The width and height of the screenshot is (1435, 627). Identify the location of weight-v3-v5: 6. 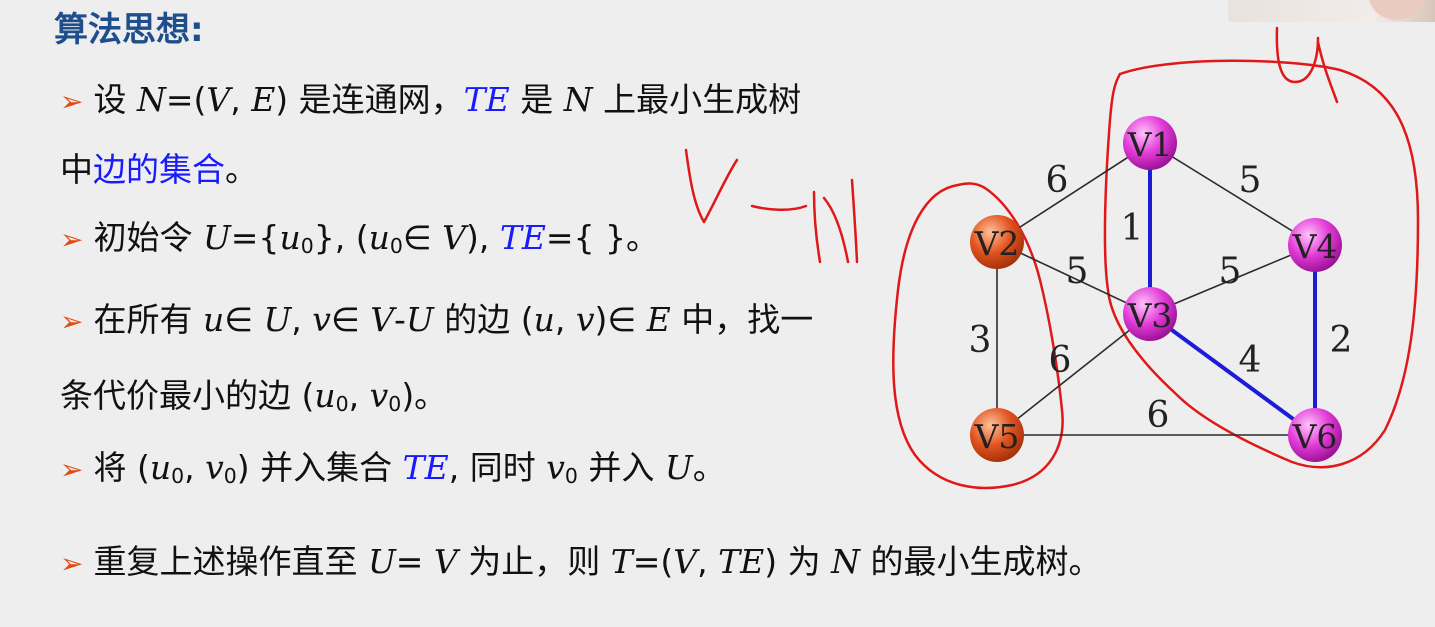
(1060, 360).